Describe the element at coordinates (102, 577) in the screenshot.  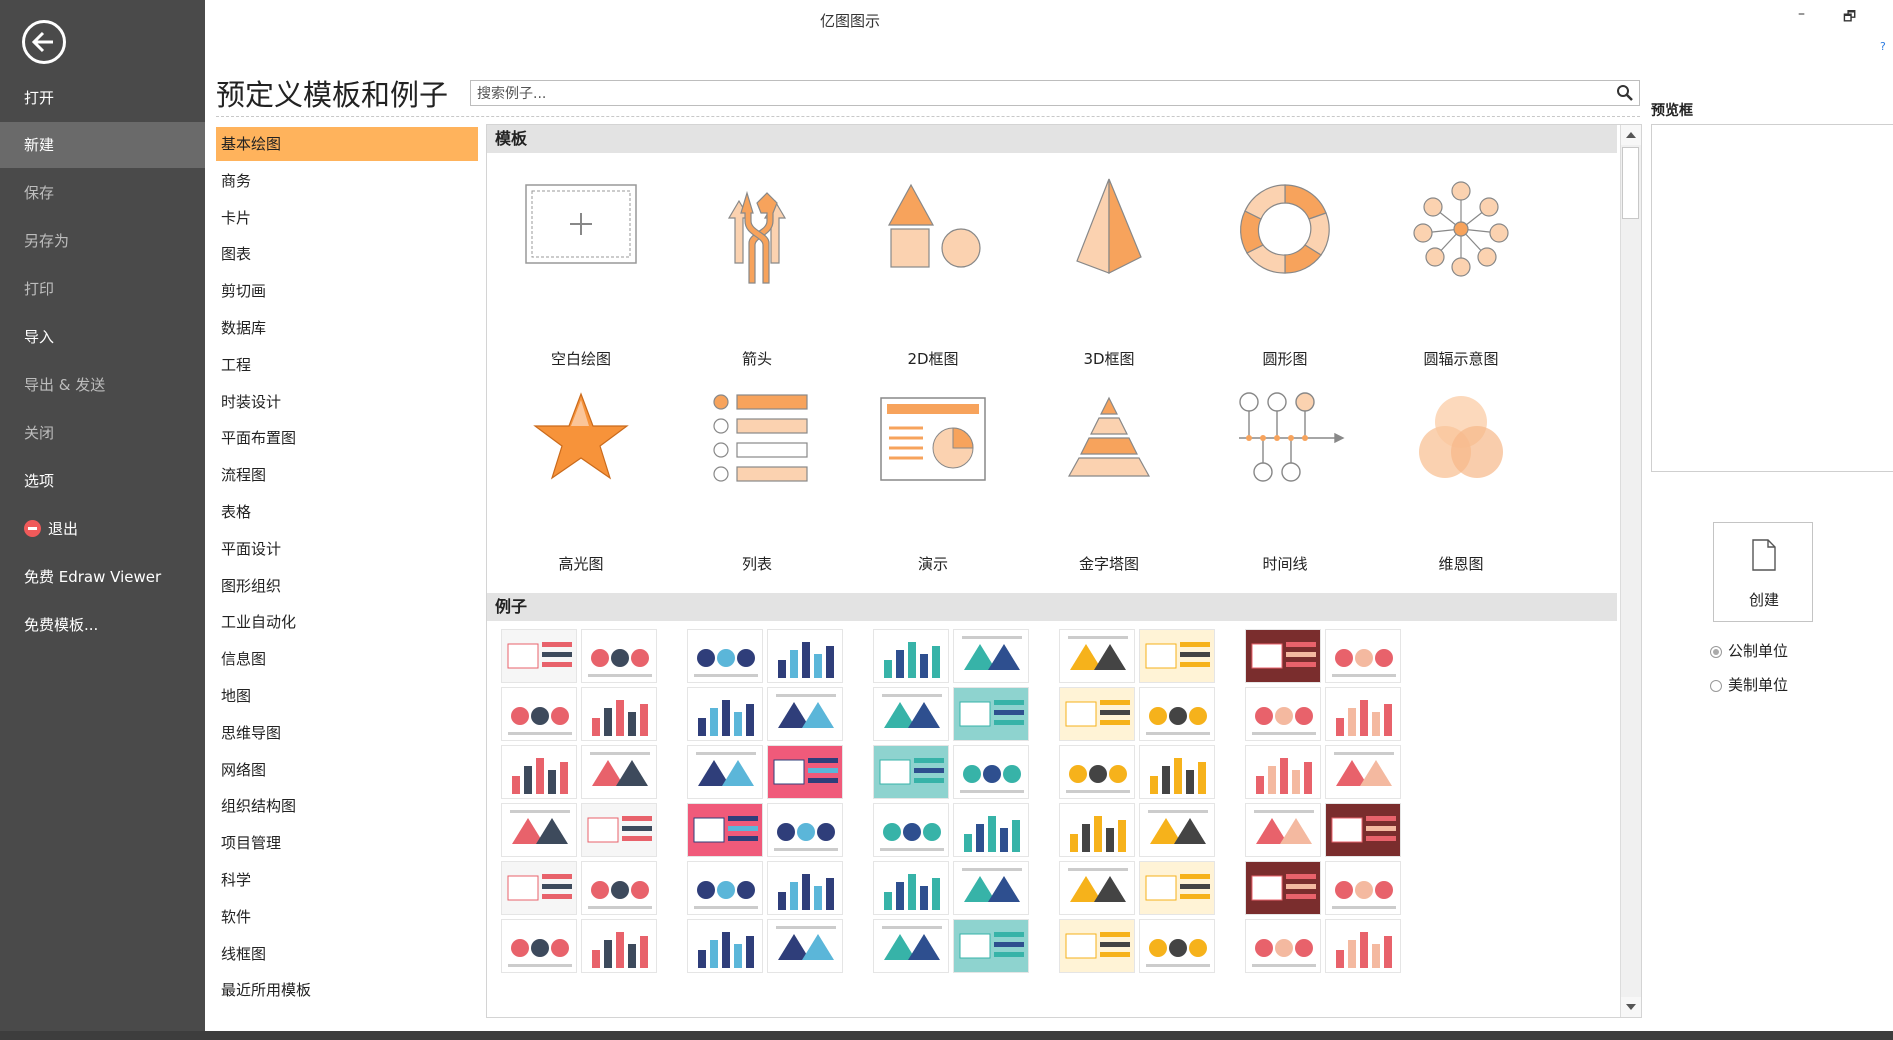
I see `sidebar-item-free-viewer: 免费 Edraw Viewer` at that location.